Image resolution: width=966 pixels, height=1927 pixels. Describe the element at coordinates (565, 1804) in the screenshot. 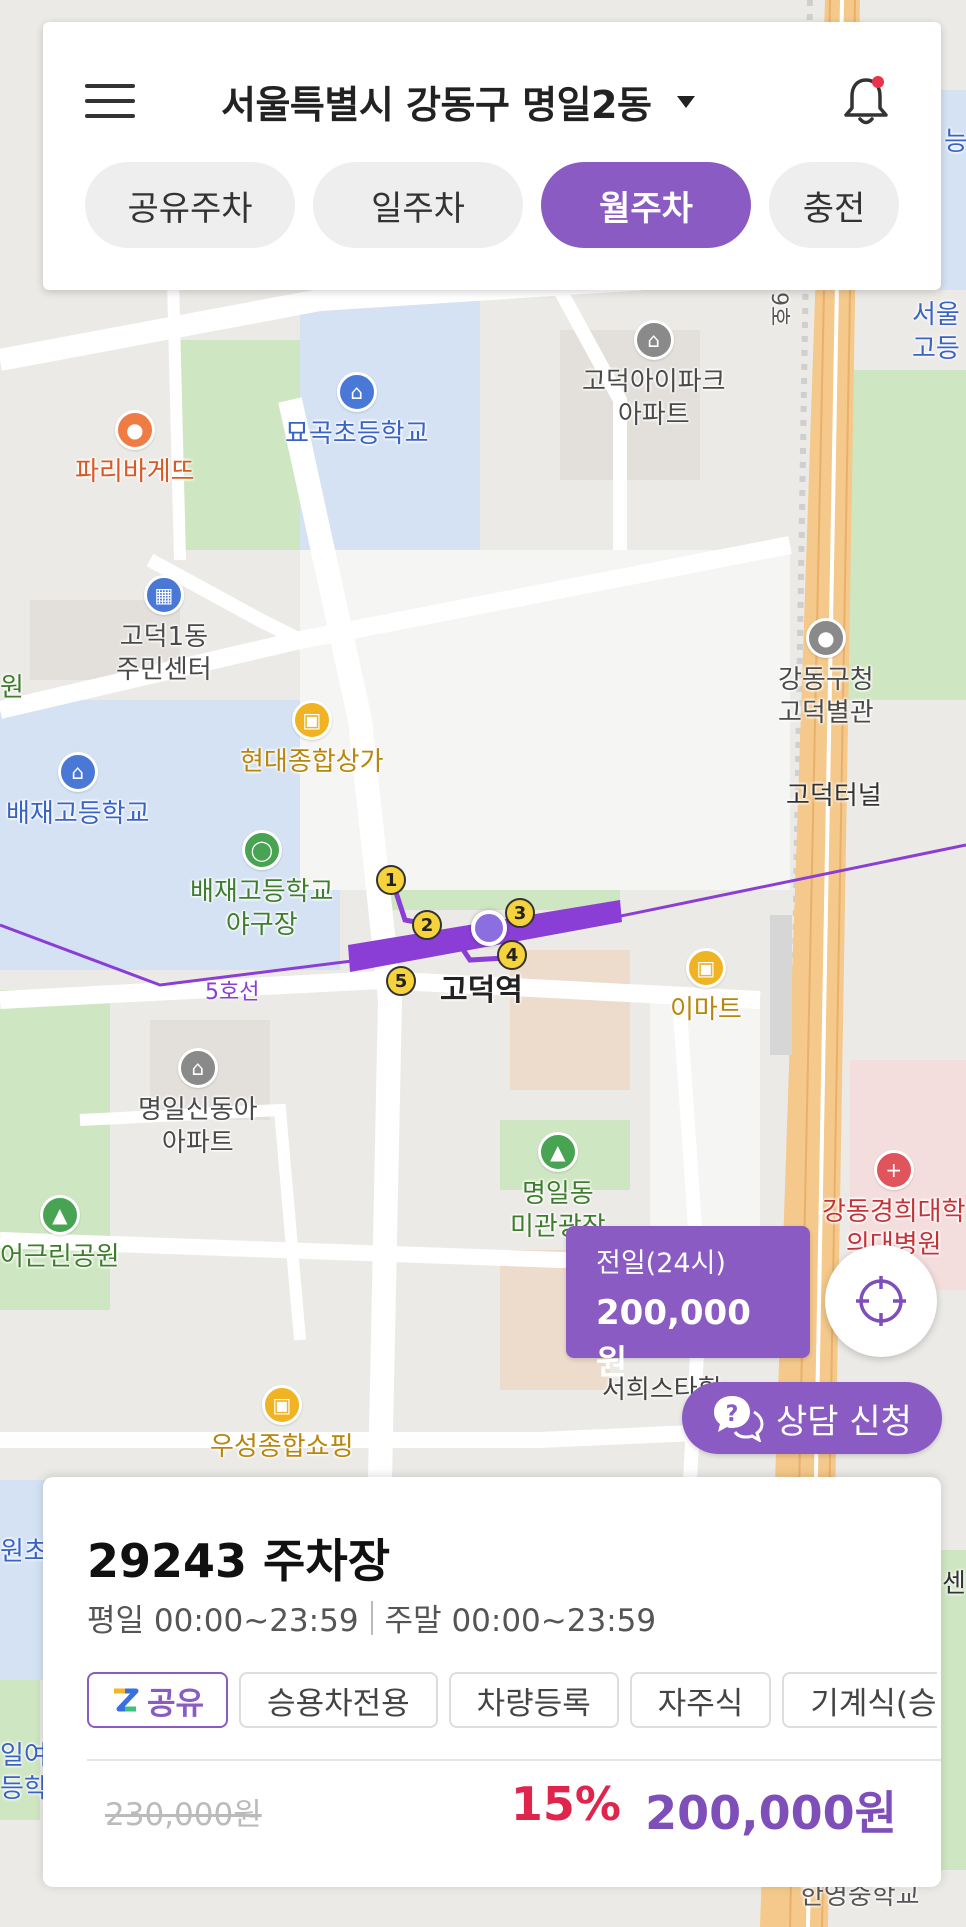

I see `discount-rate: 15%` at that location.